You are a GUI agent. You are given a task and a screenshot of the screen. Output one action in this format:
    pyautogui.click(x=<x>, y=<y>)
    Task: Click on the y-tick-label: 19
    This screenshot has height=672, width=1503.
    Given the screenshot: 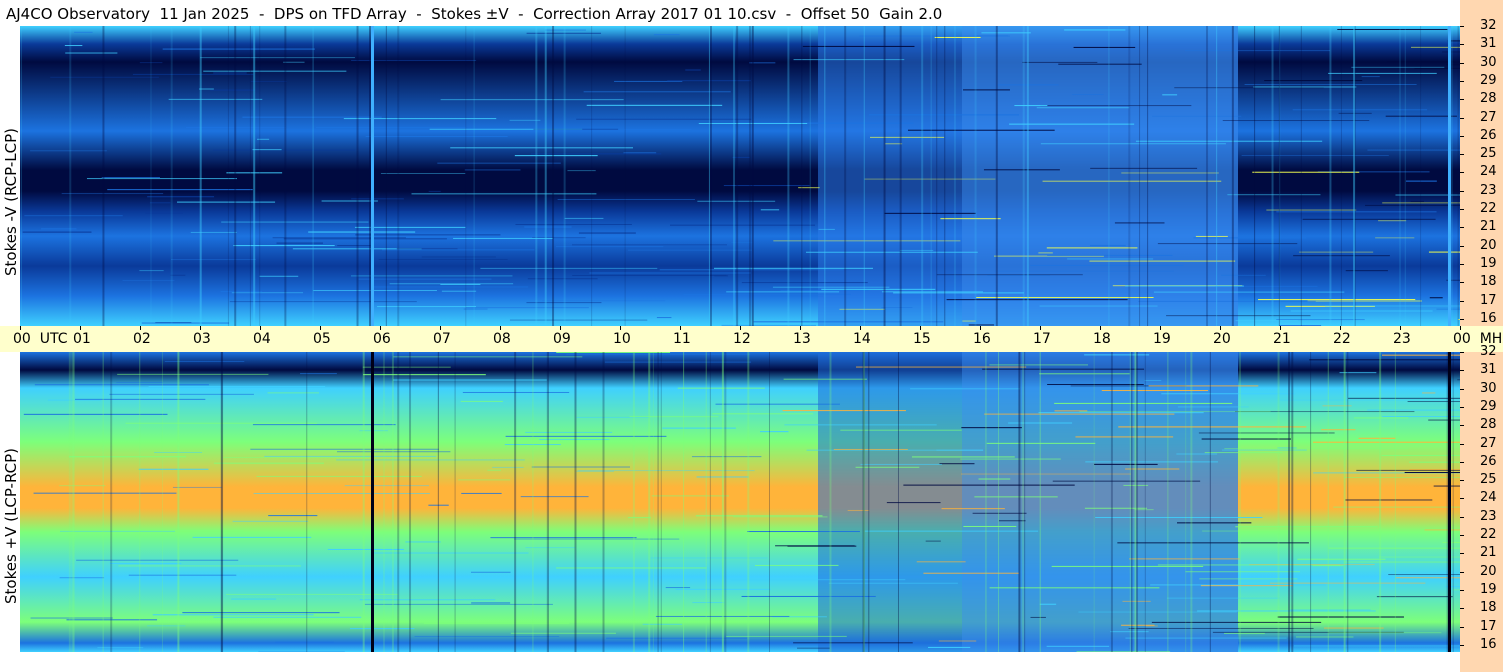 What is the action you would take?
    pyautogui.click(x=1488, y=263)
    